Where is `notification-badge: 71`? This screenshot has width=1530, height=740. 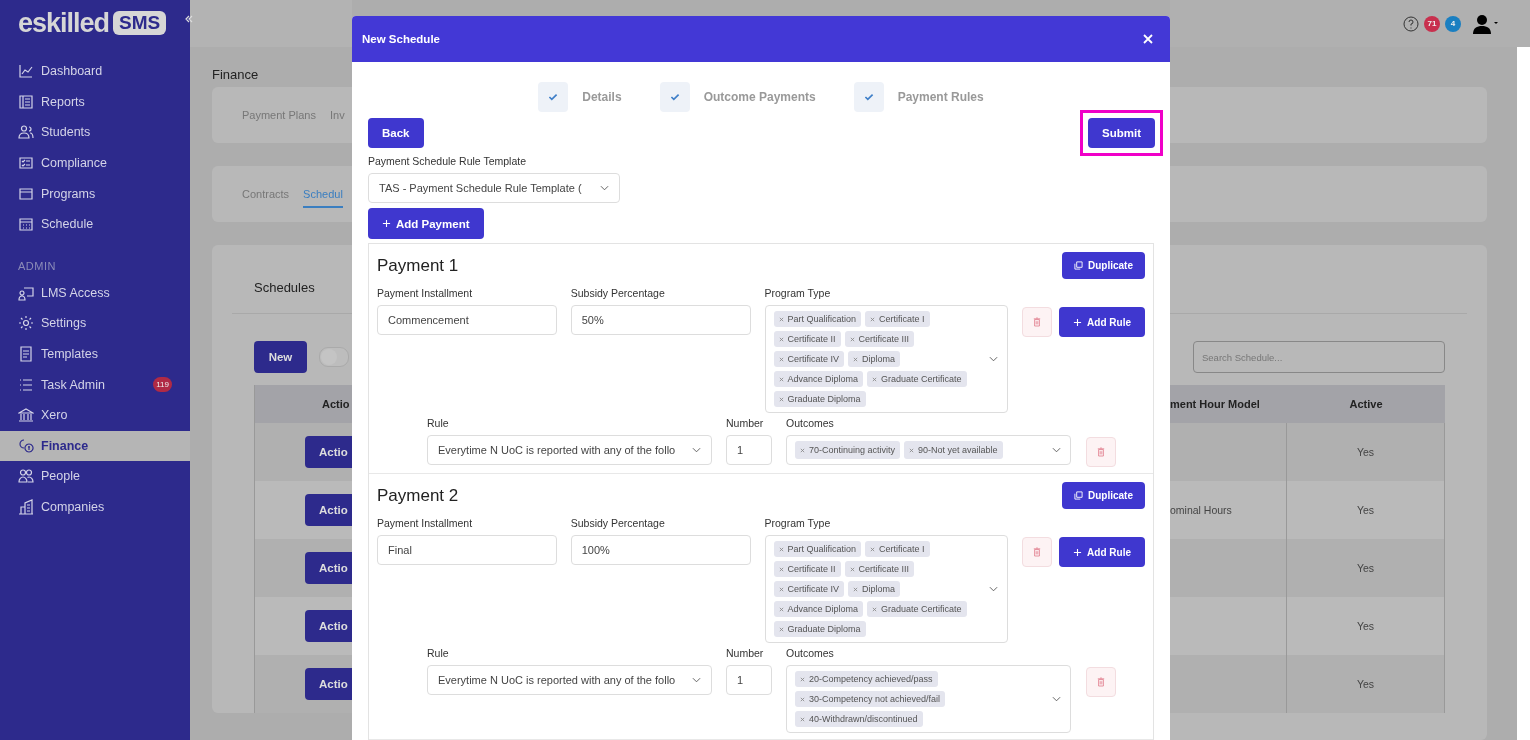
notification-badge: 71 is located at coordinates (1432, 23).